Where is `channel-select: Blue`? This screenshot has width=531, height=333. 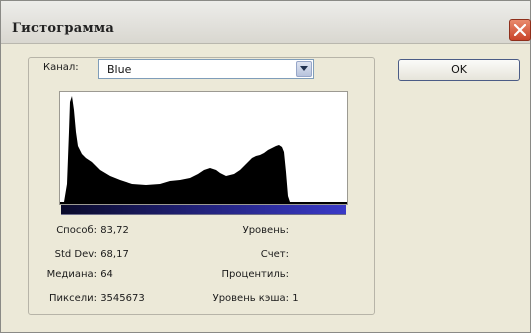 channel-select: Blue is located at coordinates (206, 69).